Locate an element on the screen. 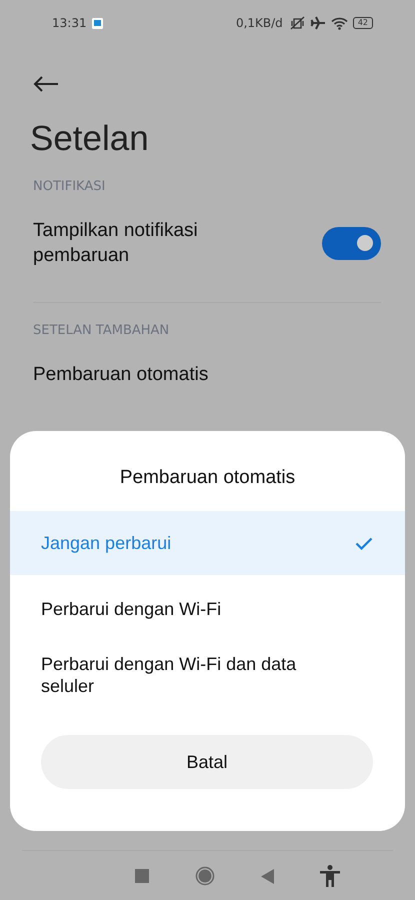 This screenshot has width=415, height=900. app-notification-icon is located at coordinates (97, 23).